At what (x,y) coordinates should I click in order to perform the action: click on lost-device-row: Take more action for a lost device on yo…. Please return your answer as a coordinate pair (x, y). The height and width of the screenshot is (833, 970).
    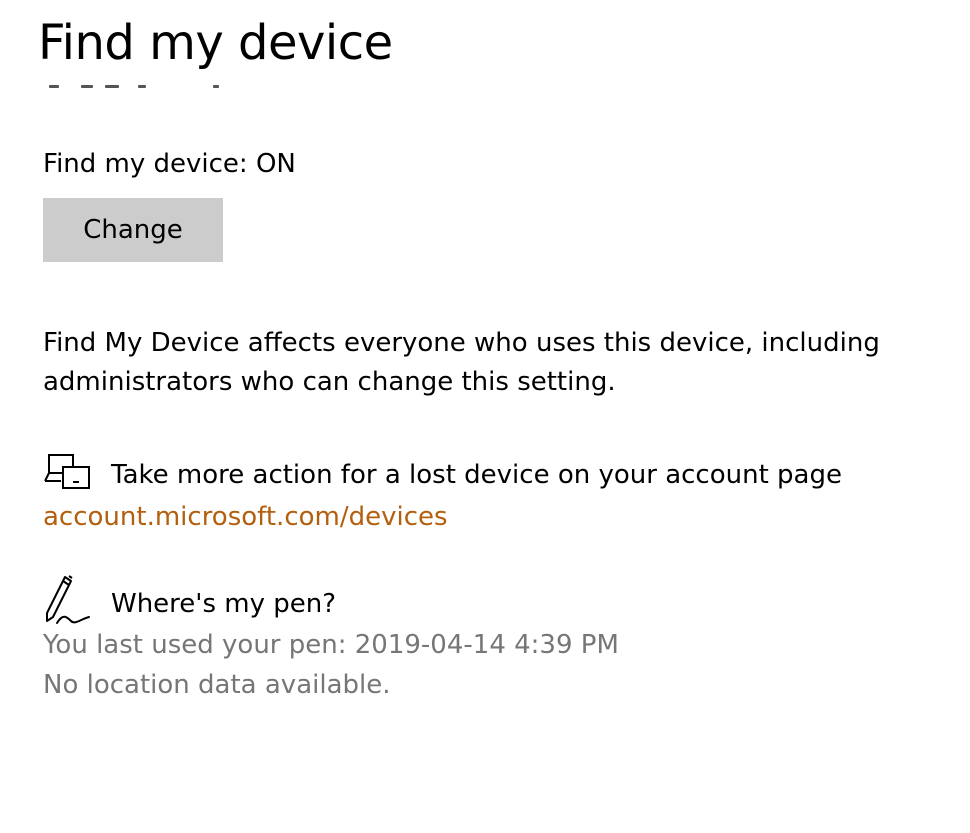
    Looking at the image, I should click on (498, 473).